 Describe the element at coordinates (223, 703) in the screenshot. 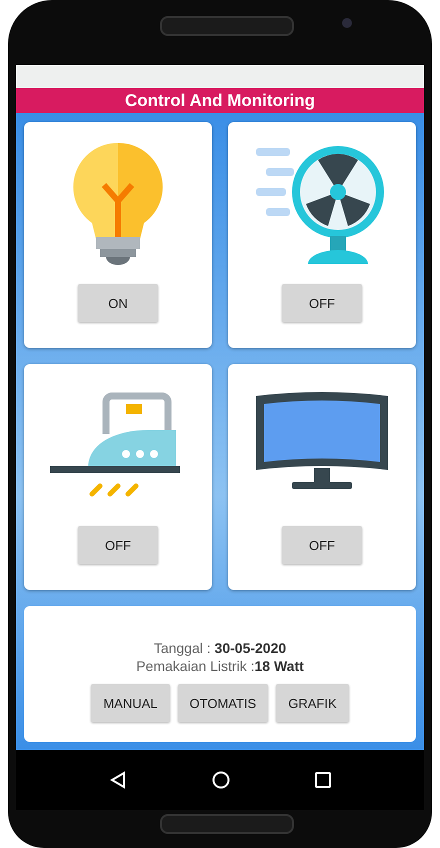

I see `mode-button: OTOMATIS` at that location.